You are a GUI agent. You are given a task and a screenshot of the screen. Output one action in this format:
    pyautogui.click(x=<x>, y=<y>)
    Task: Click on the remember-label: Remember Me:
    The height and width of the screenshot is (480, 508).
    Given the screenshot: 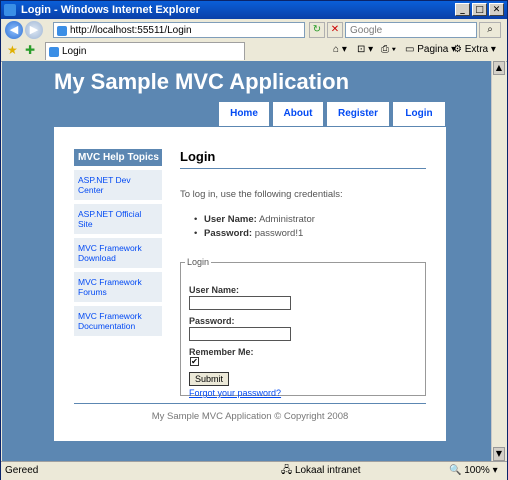 What is the action you would take?
    pyautogui.click(x=221, y=352)
    